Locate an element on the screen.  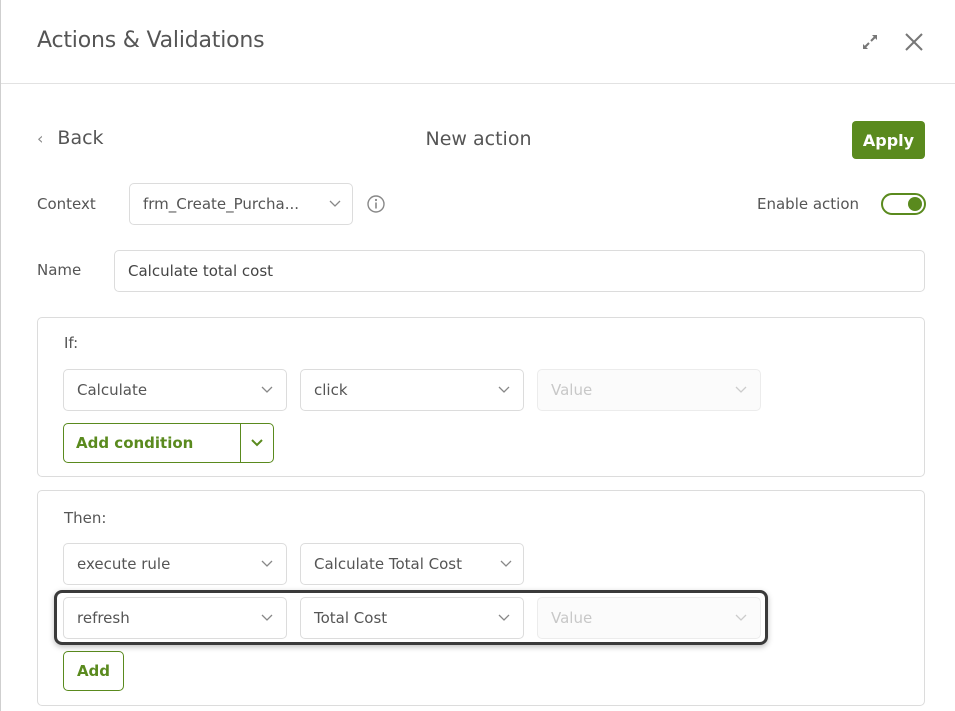
panel-title: Actions & Validations is located at coordinates (151, 40).